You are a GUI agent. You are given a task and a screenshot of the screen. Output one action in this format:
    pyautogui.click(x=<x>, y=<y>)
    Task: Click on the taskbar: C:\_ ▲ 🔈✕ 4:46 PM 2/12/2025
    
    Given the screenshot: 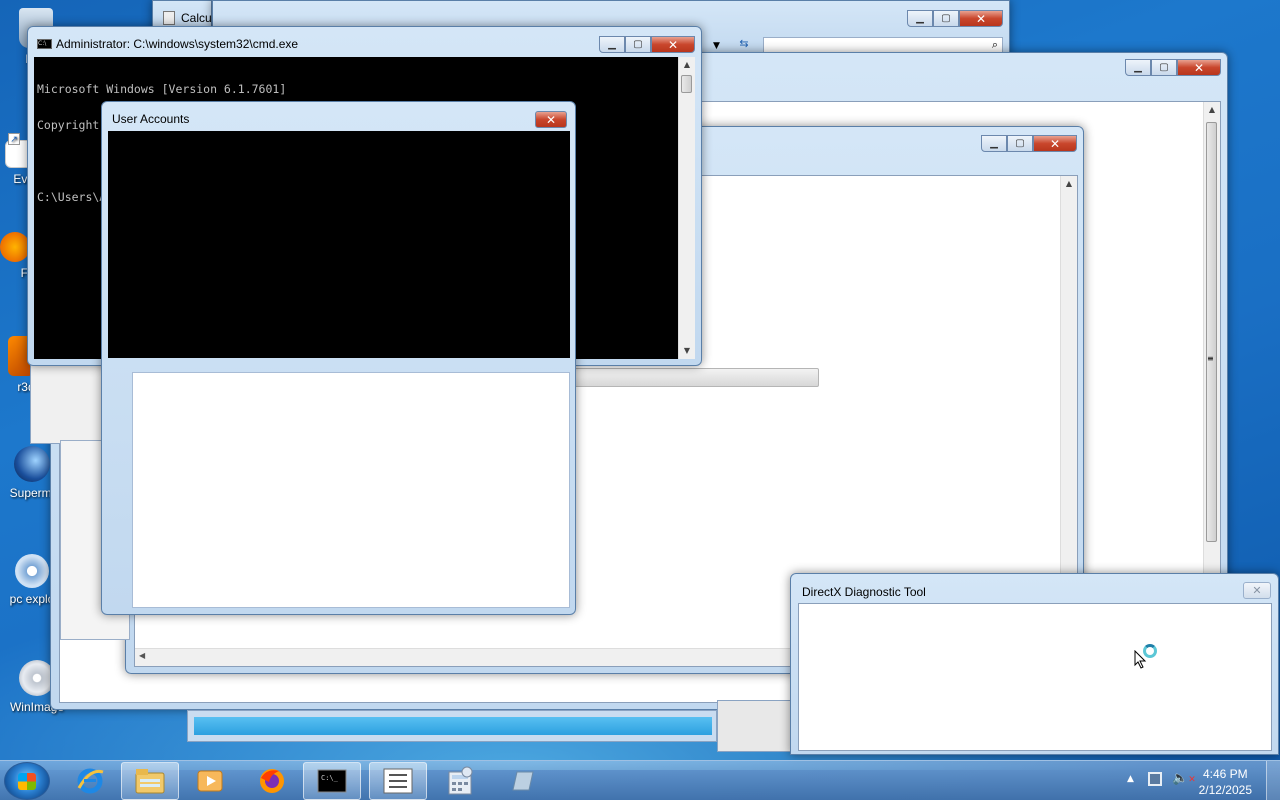 What is the action you would take?
    pyautogui.click(x=640, y=780)
    